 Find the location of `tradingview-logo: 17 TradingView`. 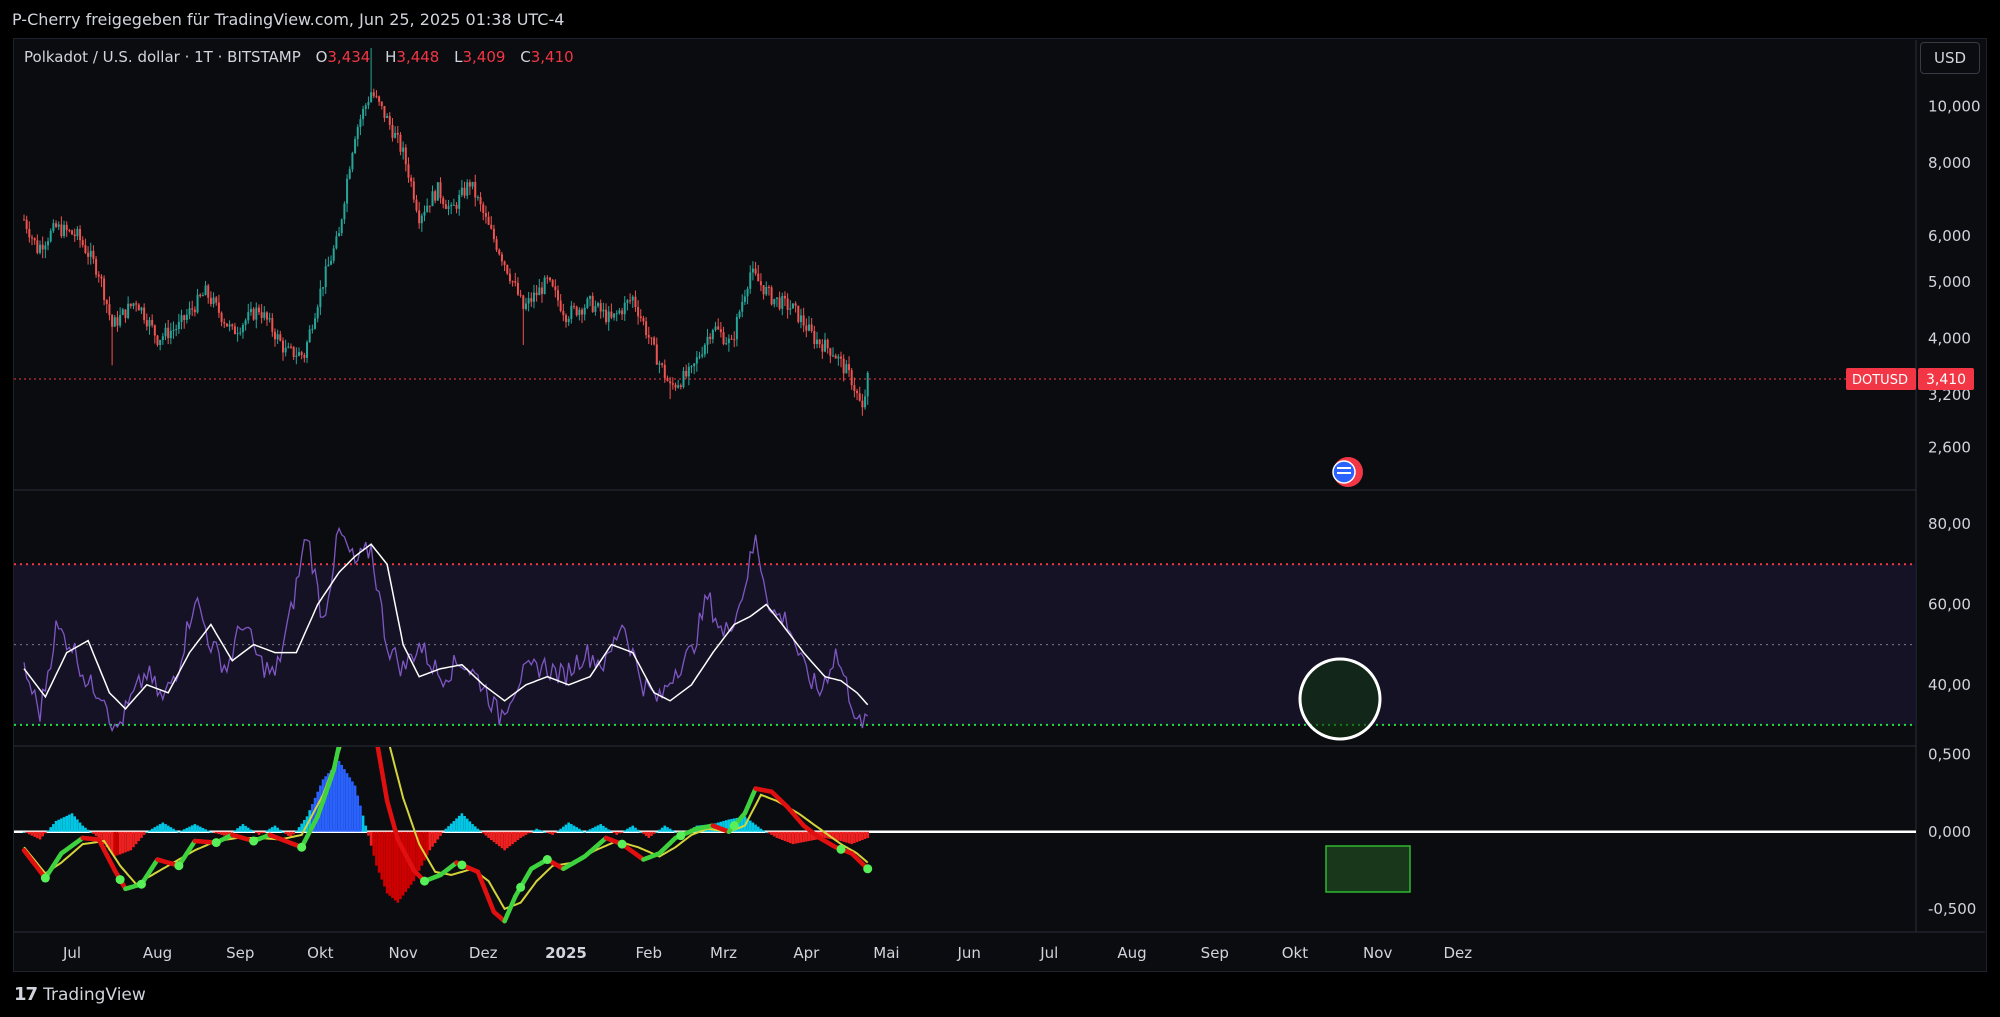

tradingview-logo: 17 TradingView is located at coordinates (80, 994).